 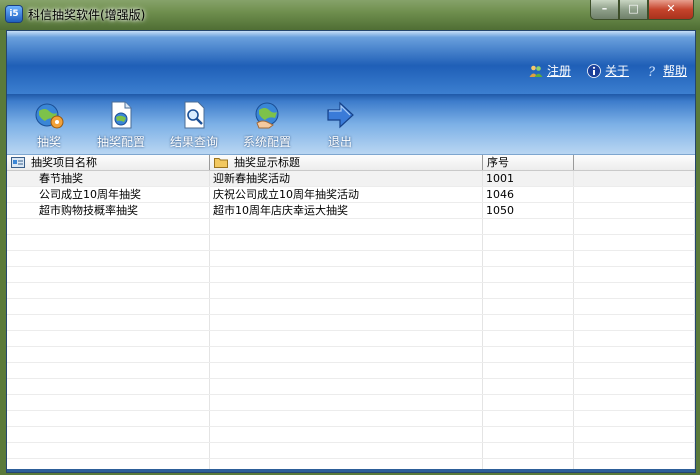 I want to click on system-config-button: 系统配置, so click(x=267, y=124).